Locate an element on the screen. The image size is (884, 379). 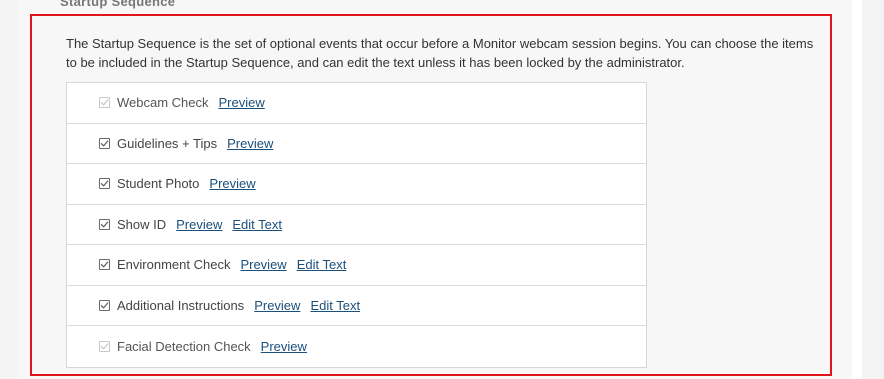
startup-item-row: Additional Instructions Preview Edit Text is located at coordinates (356, 306).